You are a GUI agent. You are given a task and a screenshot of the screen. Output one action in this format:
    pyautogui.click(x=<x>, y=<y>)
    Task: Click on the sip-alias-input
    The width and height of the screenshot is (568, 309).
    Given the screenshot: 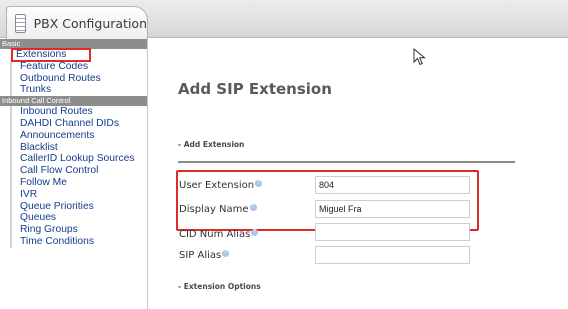 What is the action you would take?
    pyautogui.click(x=392, y=255)
    